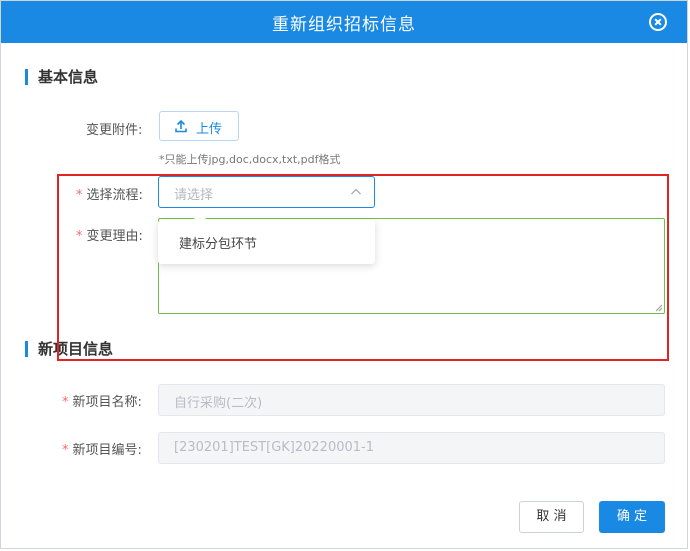 The width and height of the screenshot is (690, 551). What do you see at coordinates (218, 403) in the screenshot?
I see `project-name-value: 自行采购(二次)` at bounding box center [218, 403].